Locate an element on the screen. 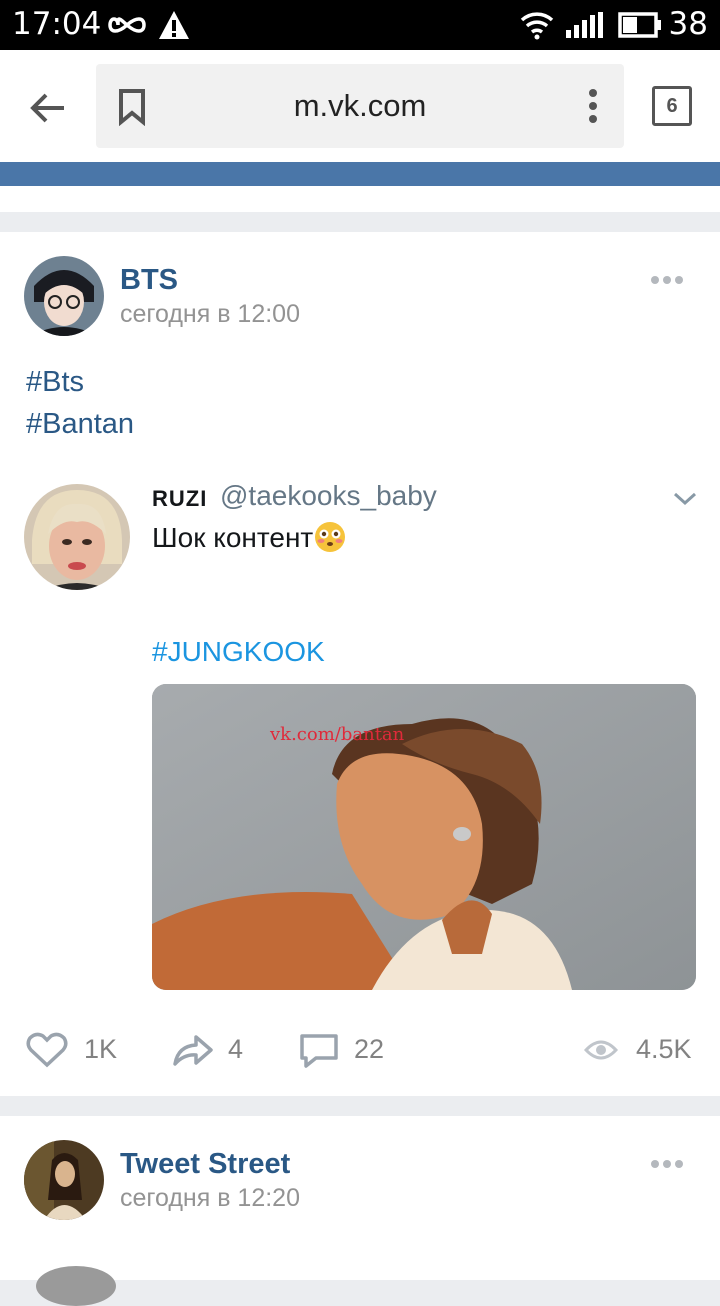 The image size is (720, 1306). signal-icon is located at coordinates (584, 25).